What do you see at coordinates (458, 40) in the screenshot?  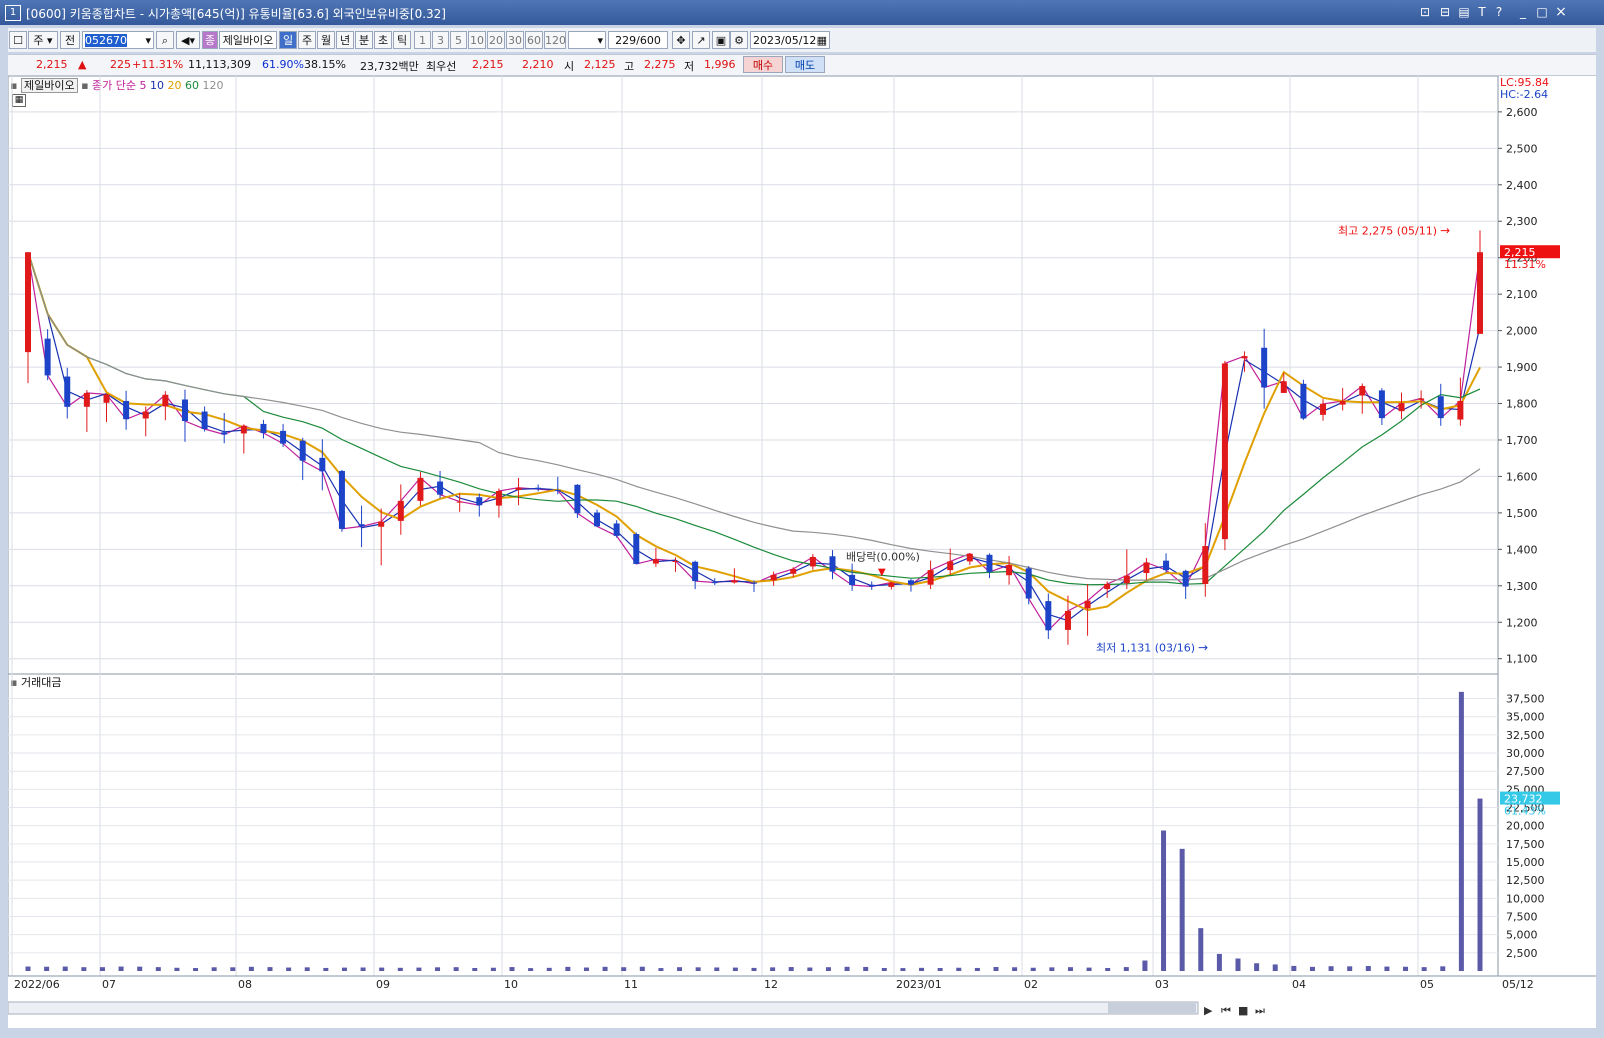 I see `interval-5: 5` at bounding box center [458, 40].